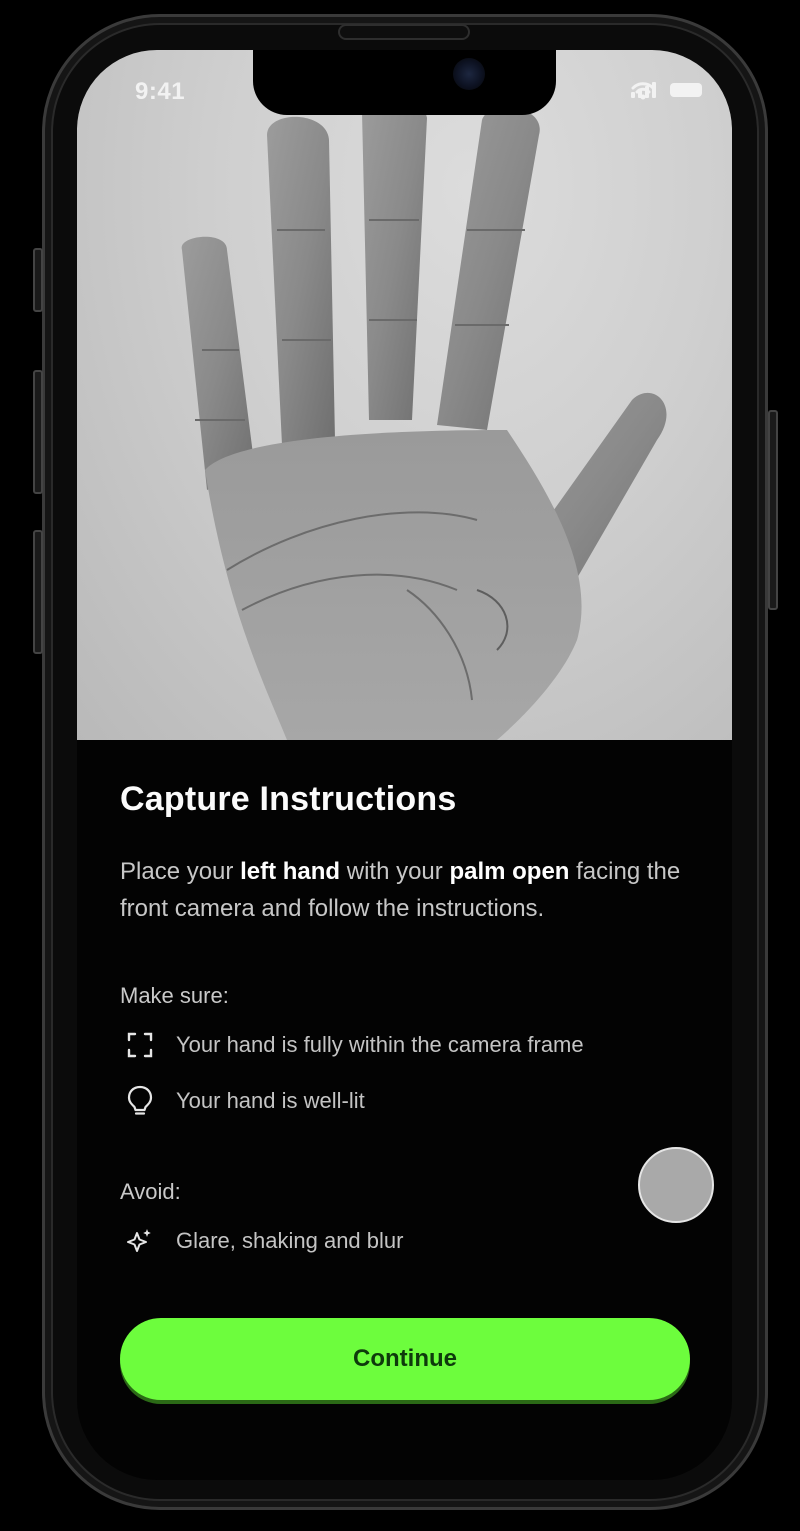 Image resolution: width=800 pixels, height=1531 pixels. Describe the element at coordinates (405, 1241) in the screenshot. I see `list-item: Glare, shaking and blur` at that location.